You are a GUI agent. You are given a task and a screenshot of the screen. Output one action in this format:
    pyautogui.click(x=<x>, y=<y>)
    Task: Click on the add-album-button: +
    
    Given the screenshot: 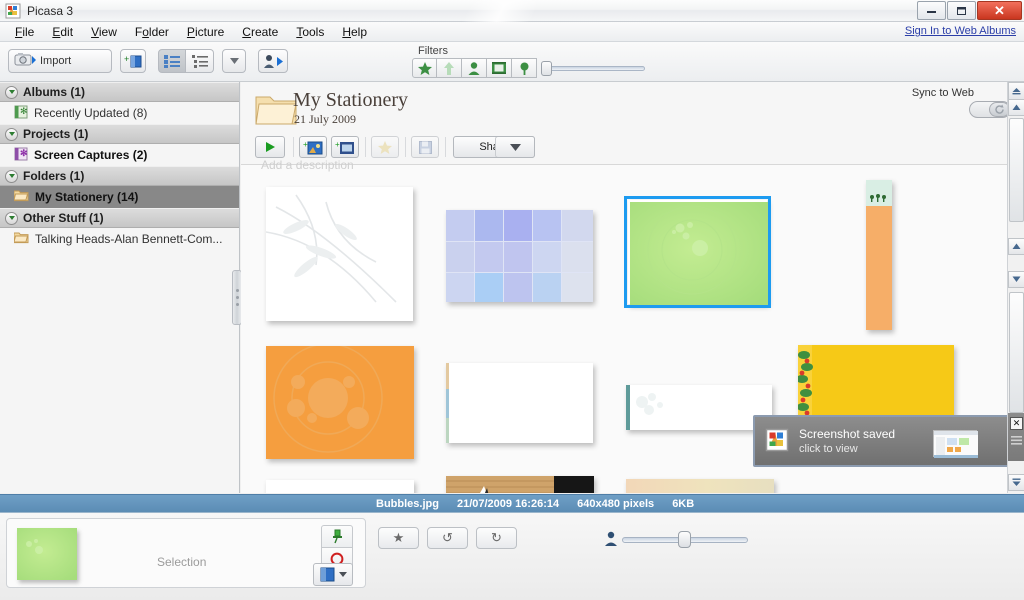 What is the action you would take?
    pyautogui.click(x=133, y=61)
    